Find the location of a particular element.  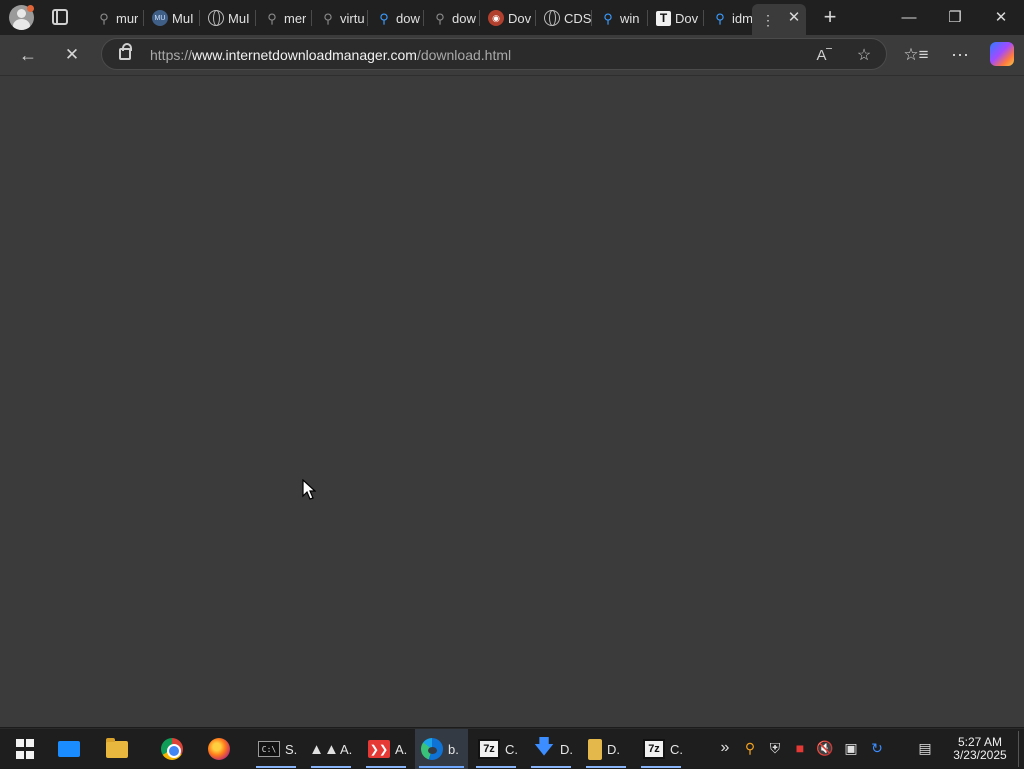

firefox-button is located at coordinates (220, 749).